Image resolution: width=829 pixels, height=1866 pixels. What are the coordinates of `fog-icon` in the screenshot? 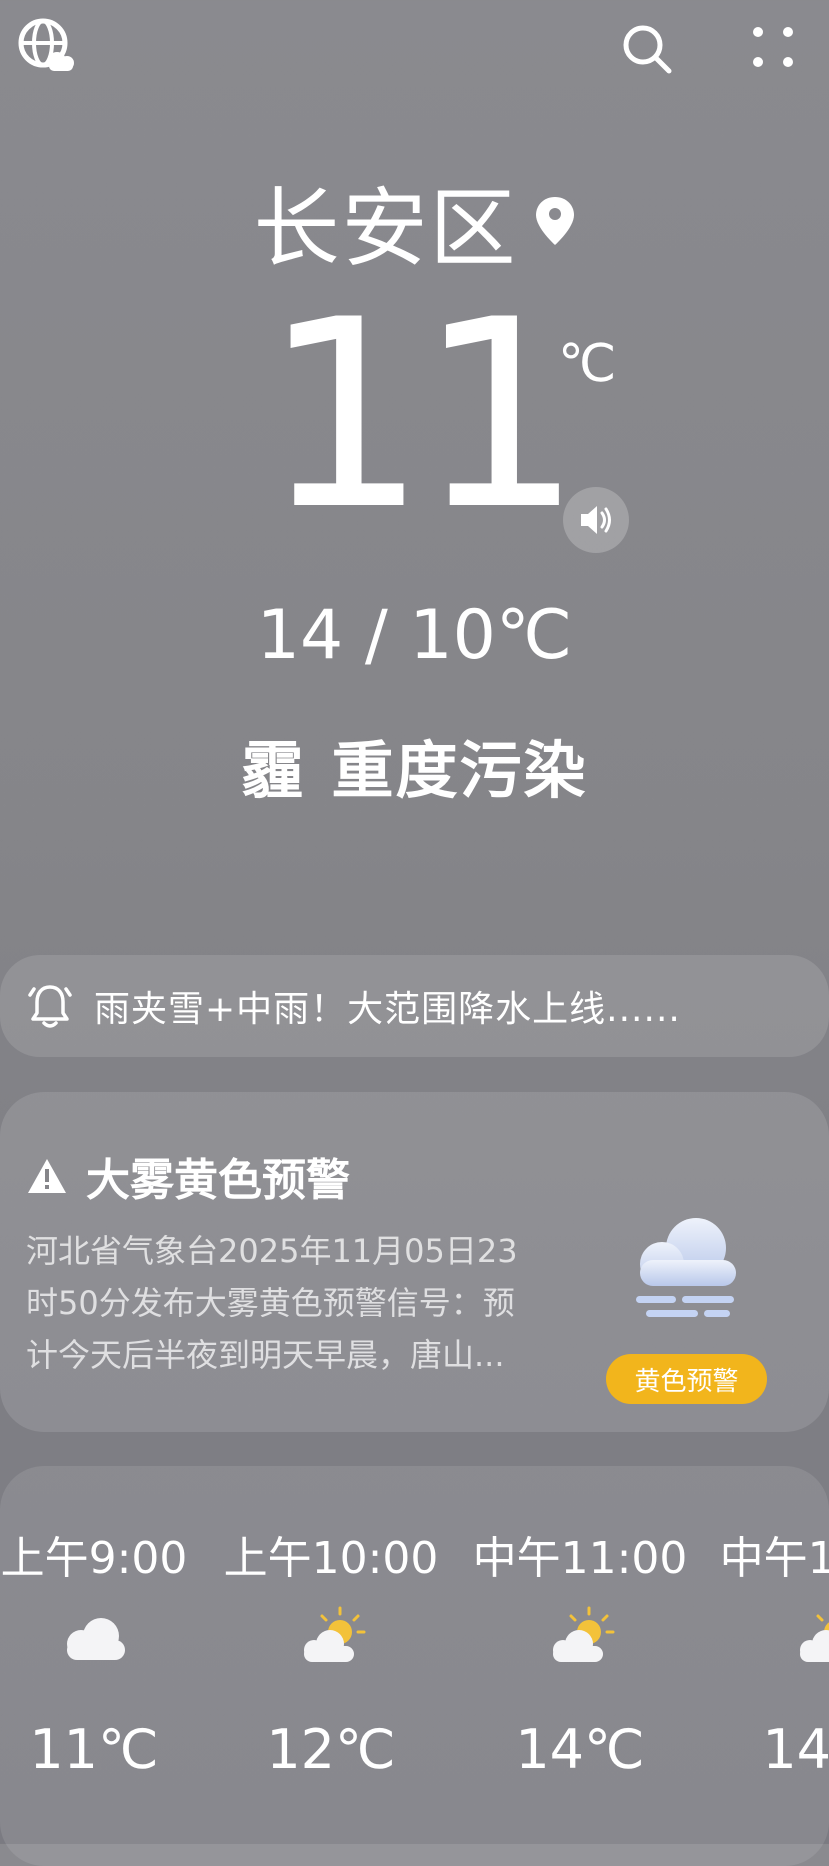 It's located at (688, 1269).